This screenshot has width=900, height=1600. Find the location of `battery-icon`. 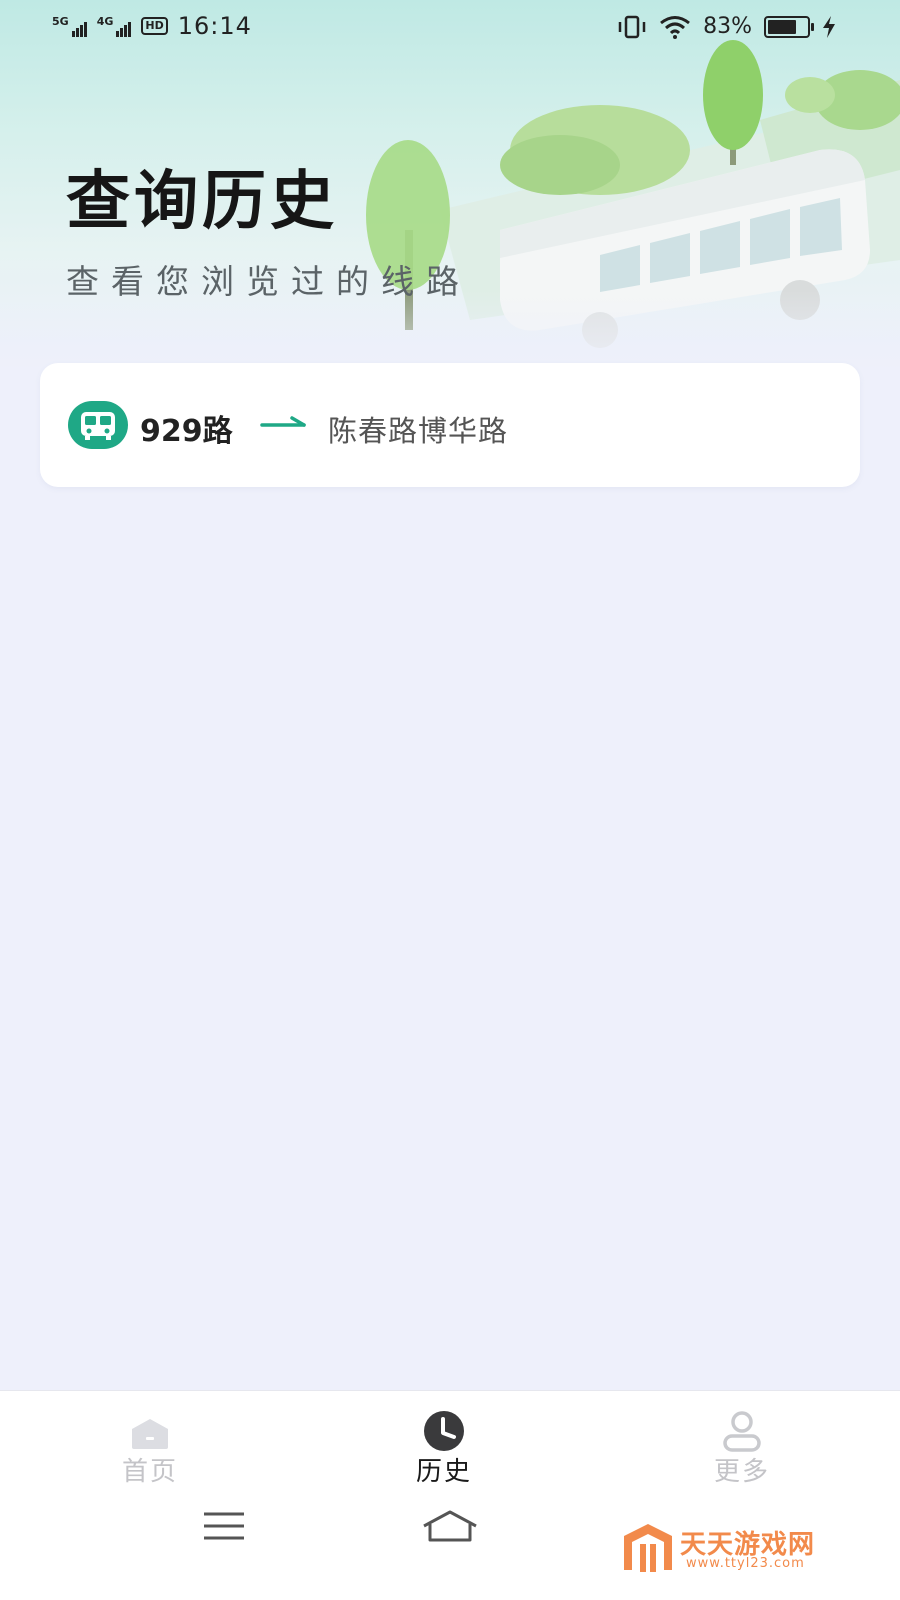

battery-icon is located at coordinates (789, 26).